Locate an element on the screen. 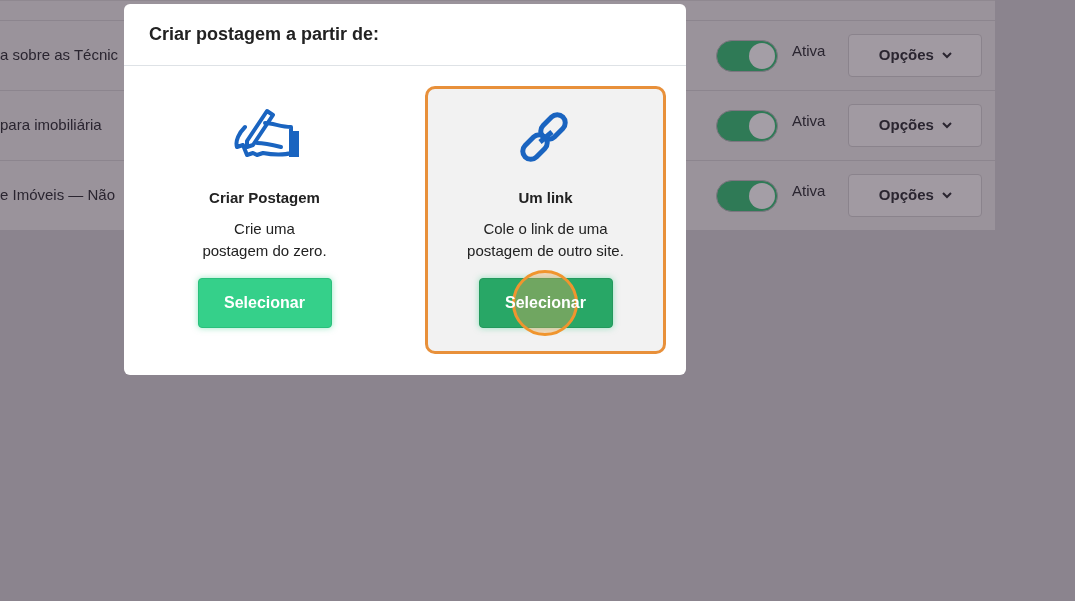 This screenshot has height=601, width=1075. modal-title: Criar postagem a partir de: is located at coordinates (405, 35).